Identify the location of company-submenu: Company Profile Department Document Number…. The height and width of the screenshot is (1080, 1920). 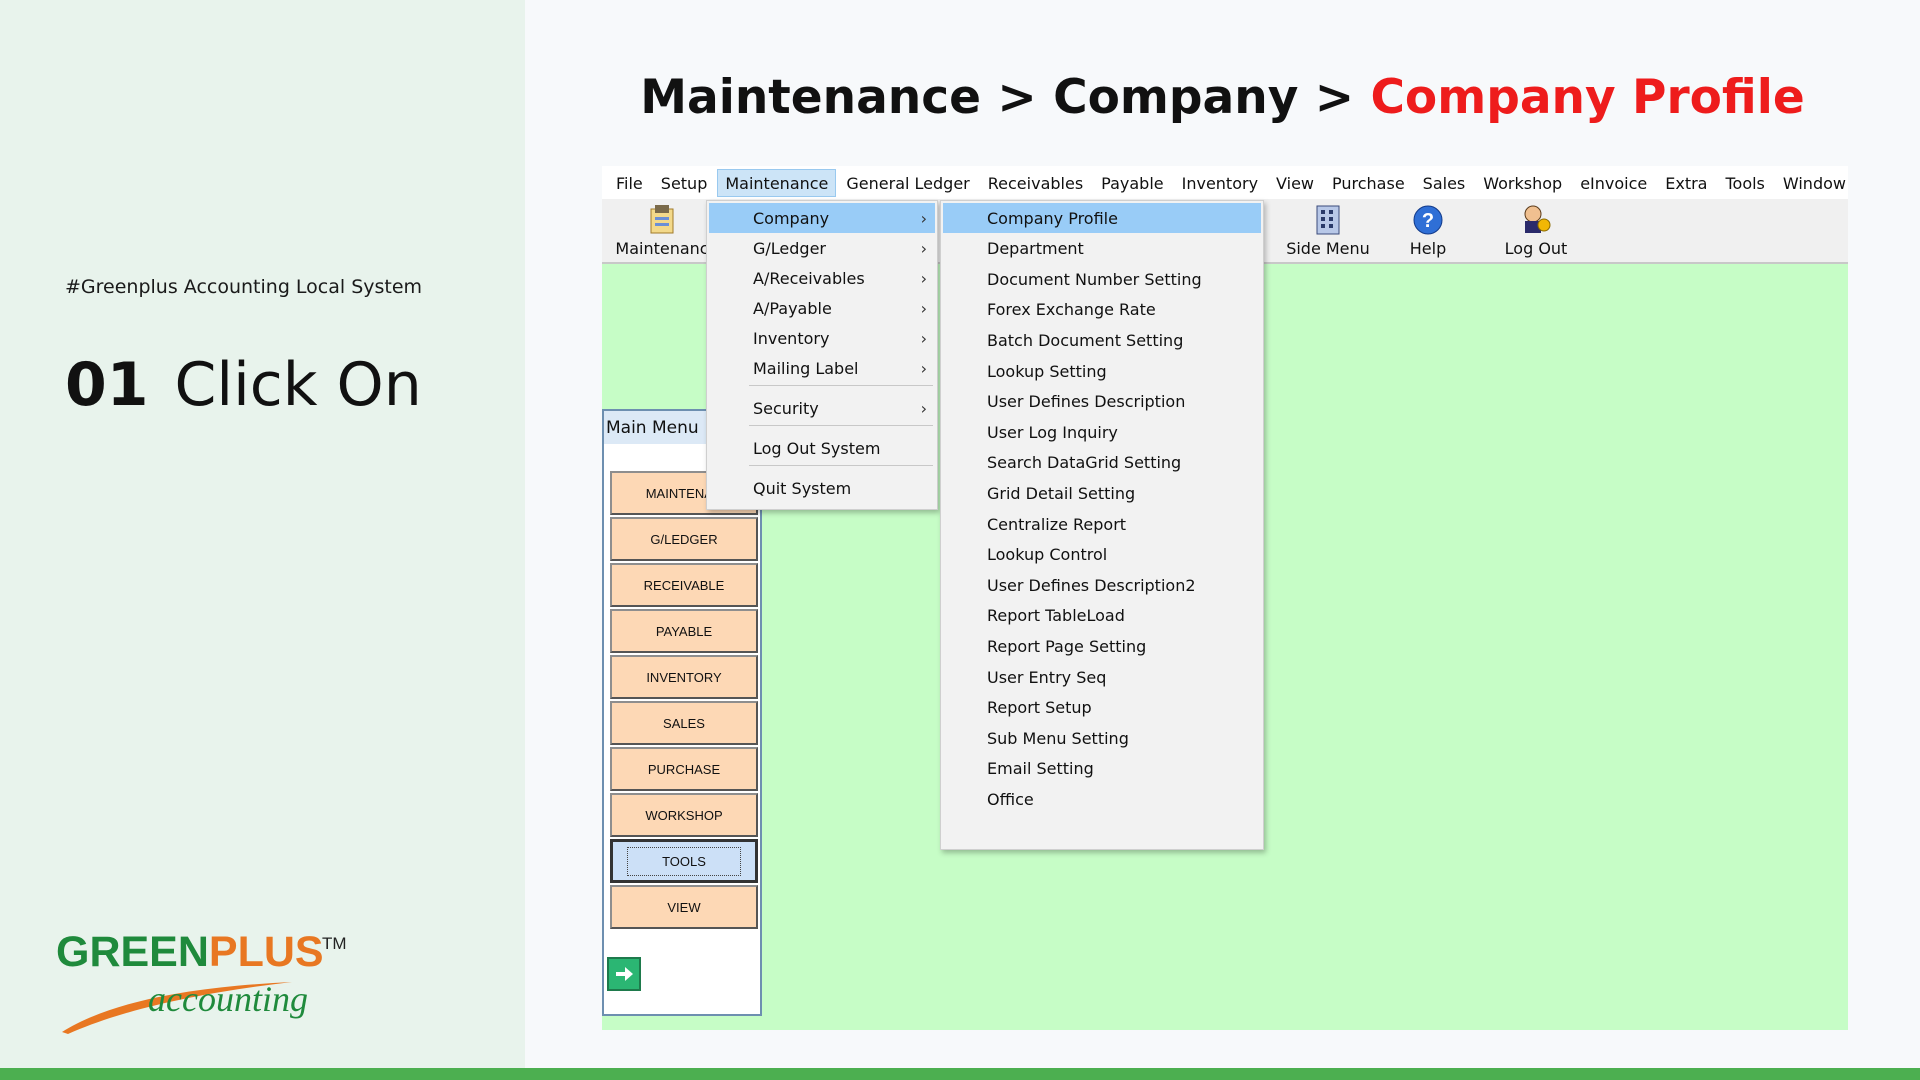
(1102, 525).